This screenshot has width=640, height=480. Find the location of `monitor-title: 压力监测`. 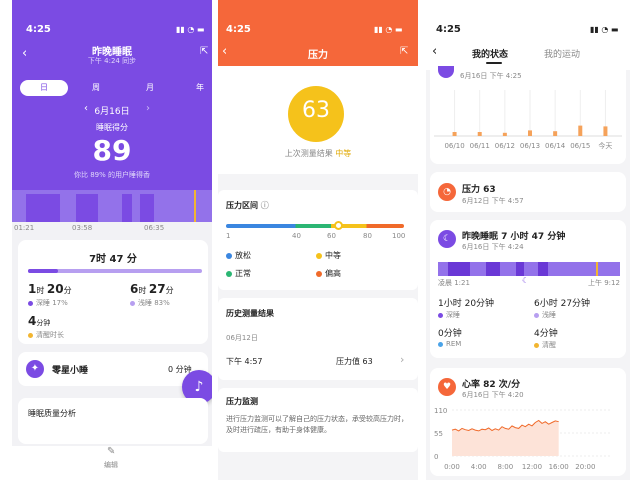

monitor-title: 压力监测 is located at coordinates (242, 401).